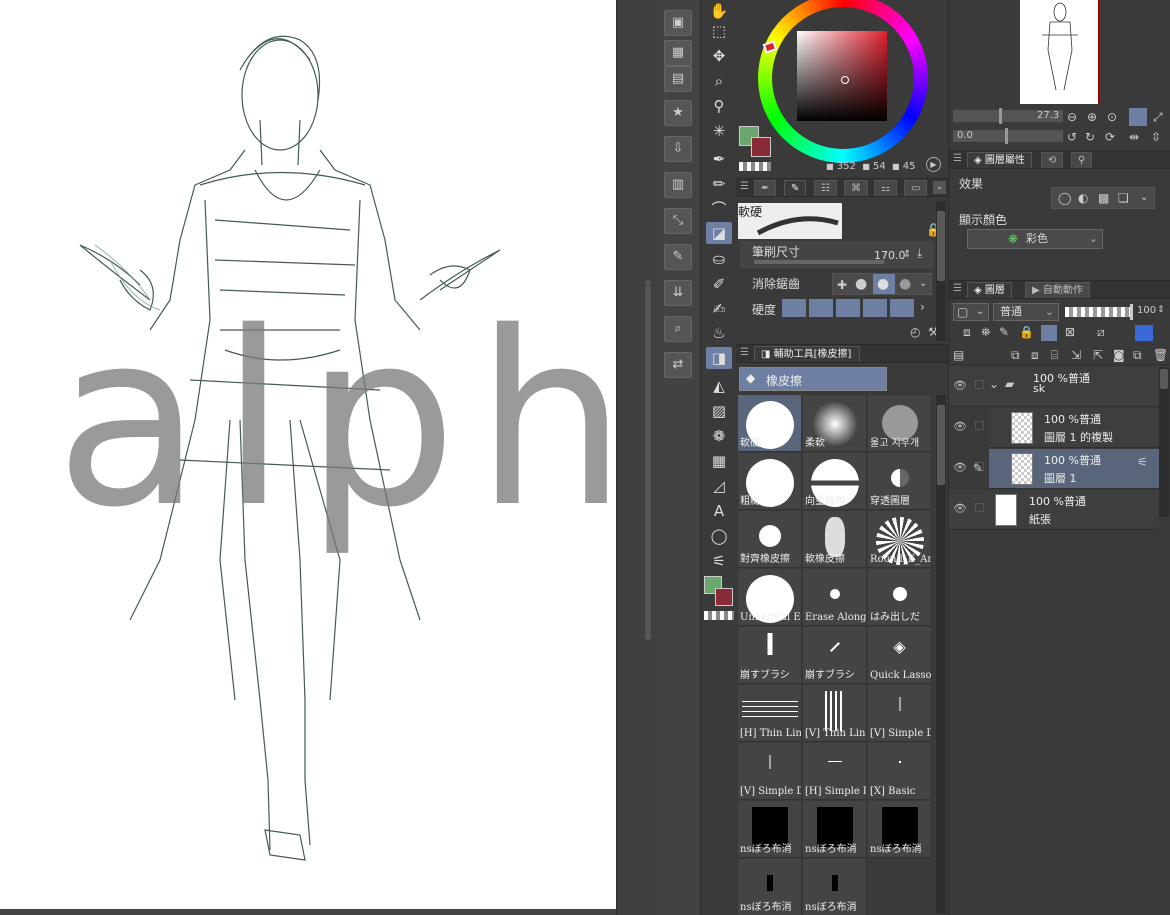 Image resolution: width=1170 pixels, height=915 pixels. What do you see at coordinates (835, 597) in the screenshot?
I see `subtool-item: Erase Along E` at bounding box center [835, 597].